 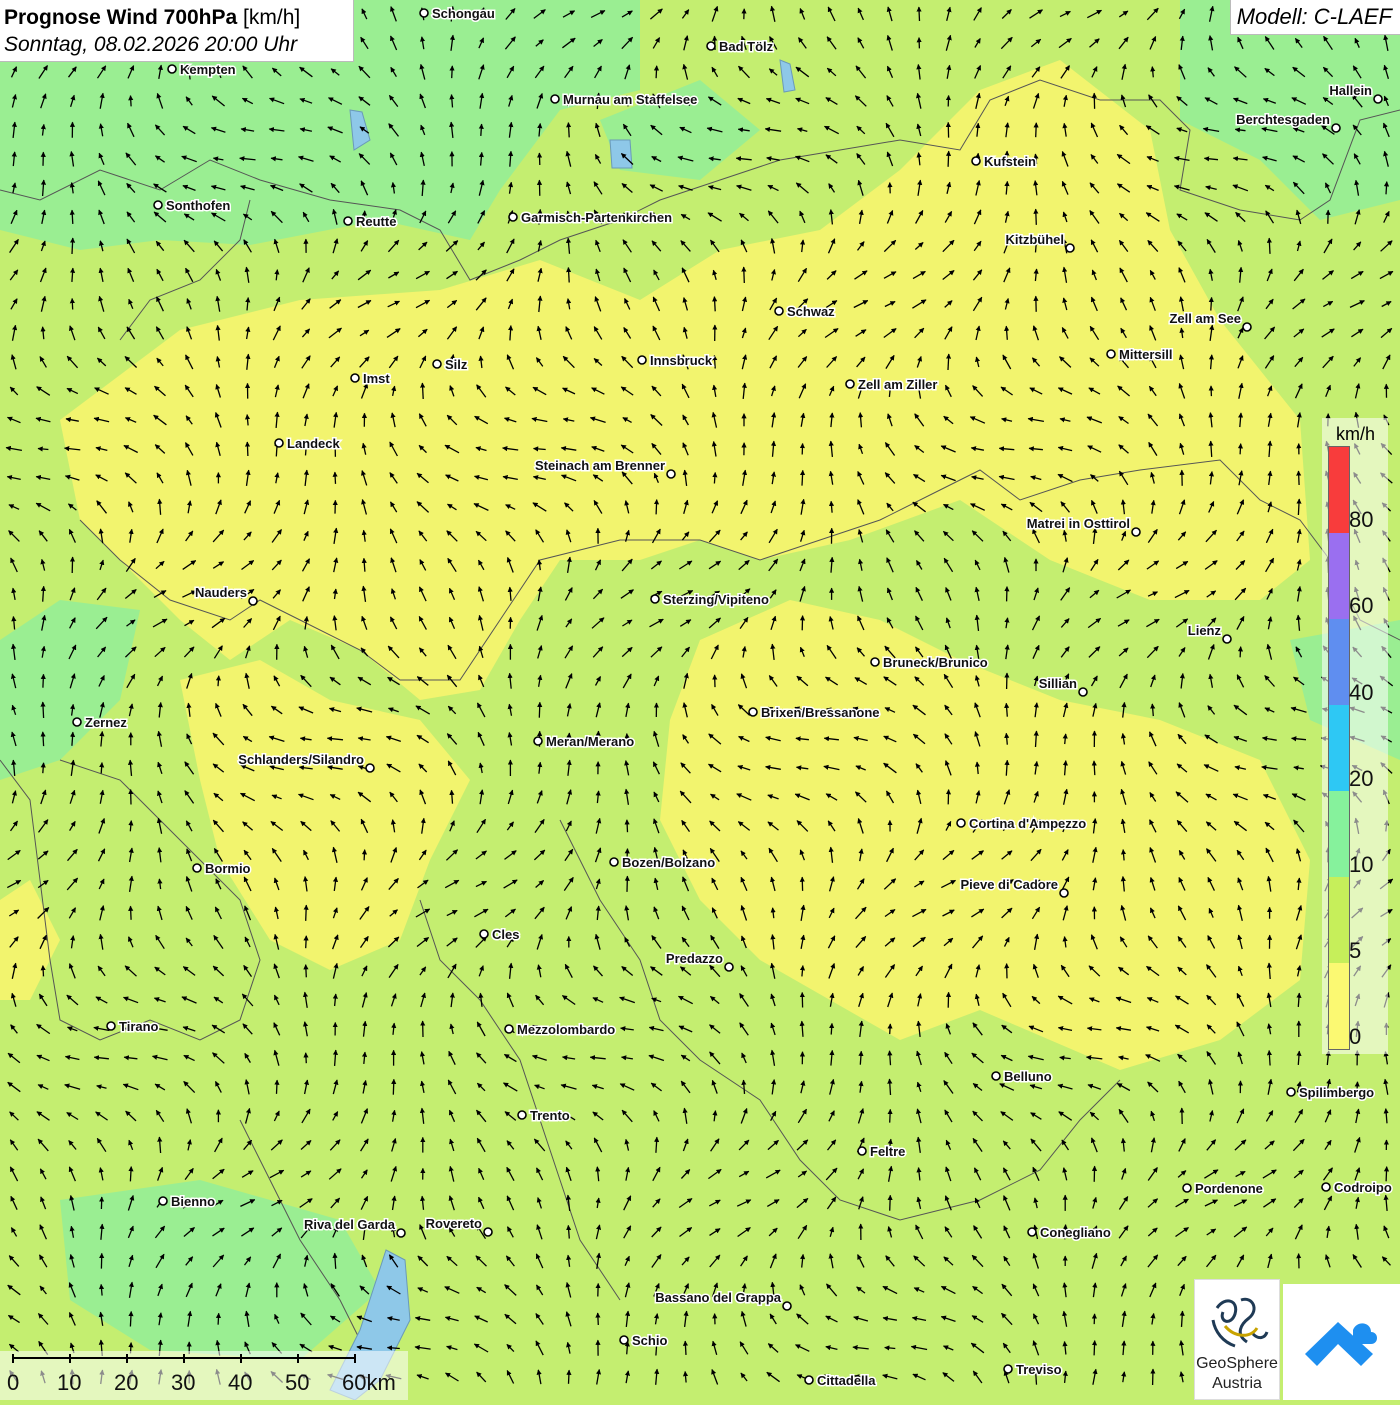 I want to click on city-label: Cittadella, so click(x=846, y=1380).